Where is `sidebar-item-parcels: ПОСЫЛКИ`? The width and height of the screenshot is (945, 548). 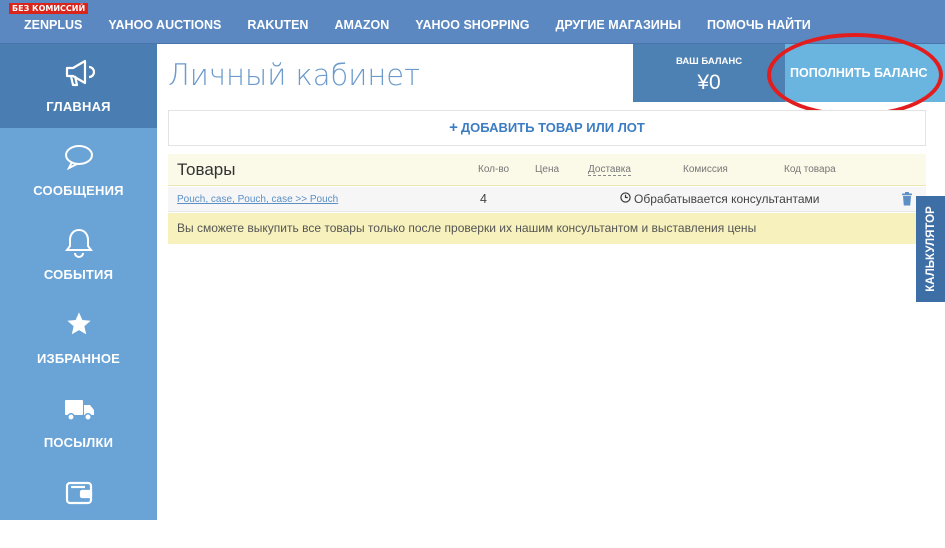
sidebar-item-parcels: ПОСЫЛКИ is located at coordinates (78, 422).